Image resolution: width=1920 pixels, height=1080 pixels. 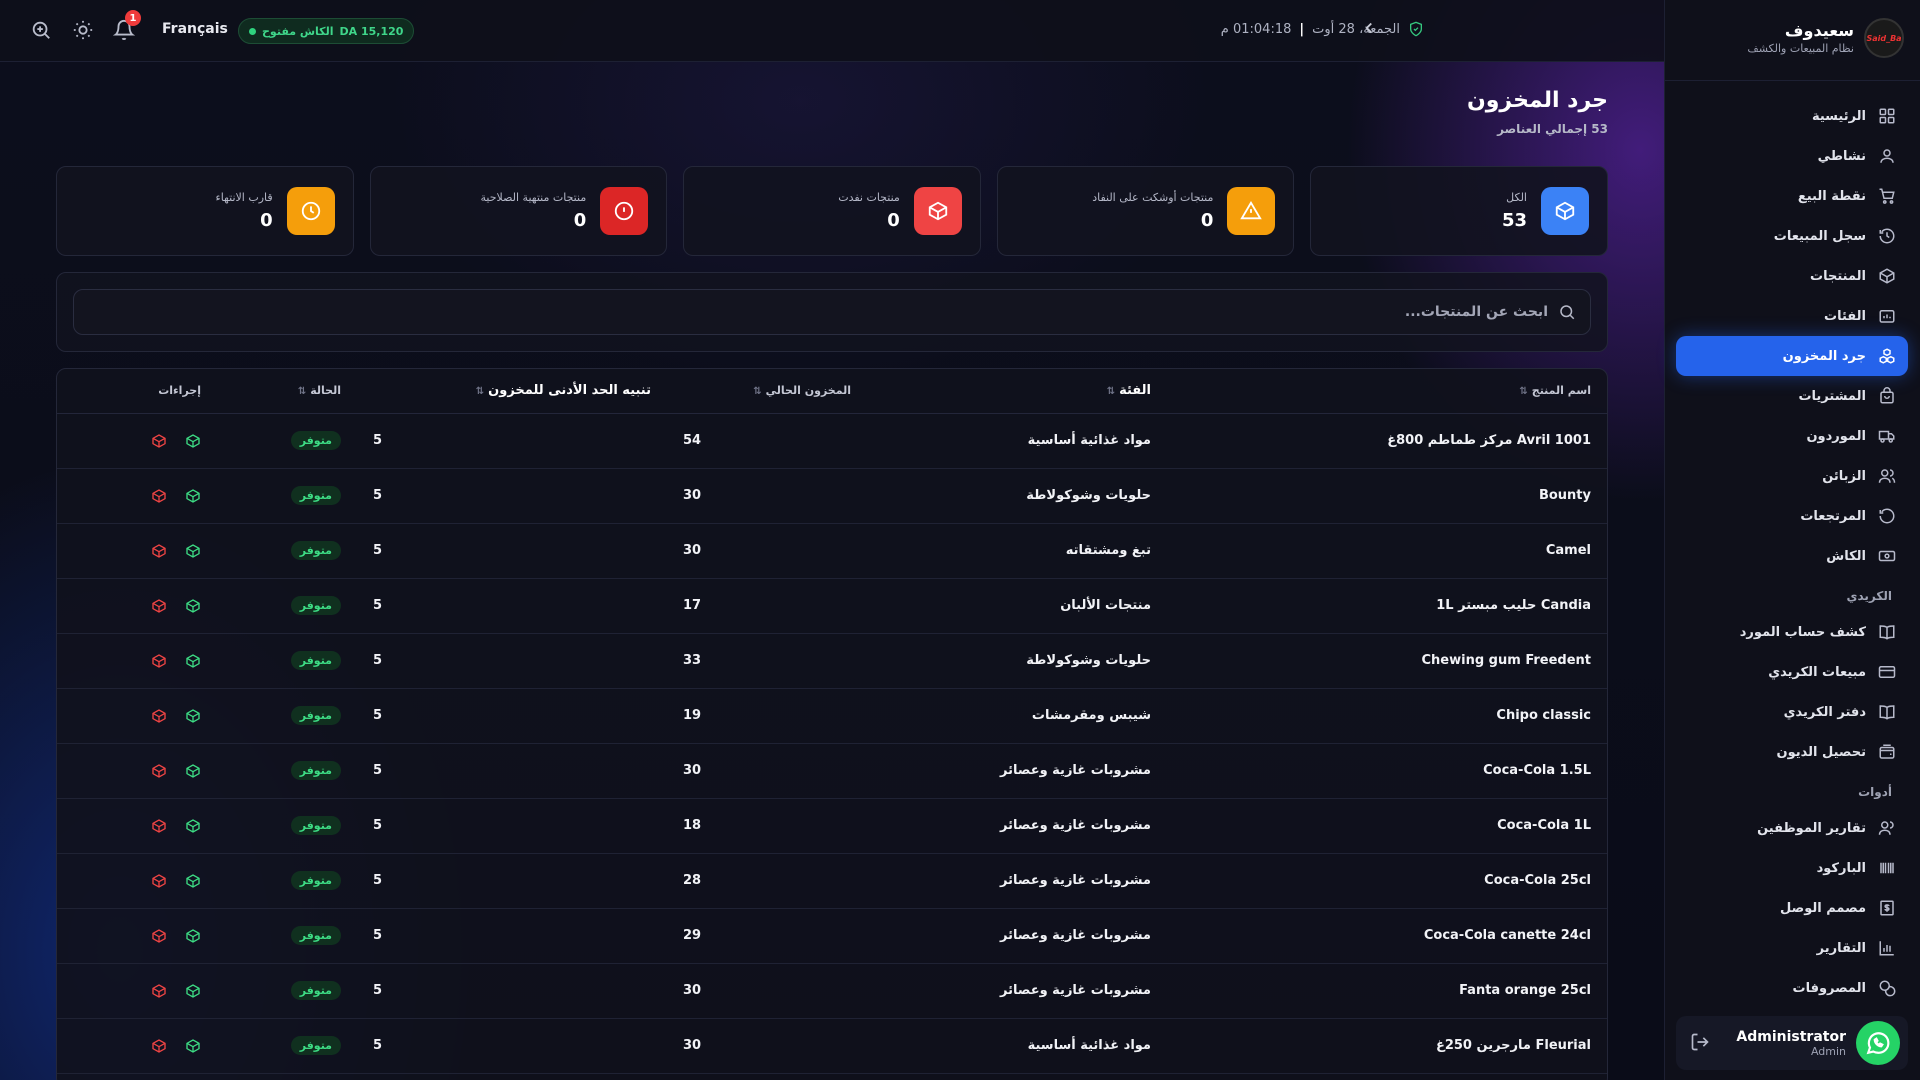 I want to click on column-header-name: اسم المنتج ⇅, so click(x=1387, y=391).